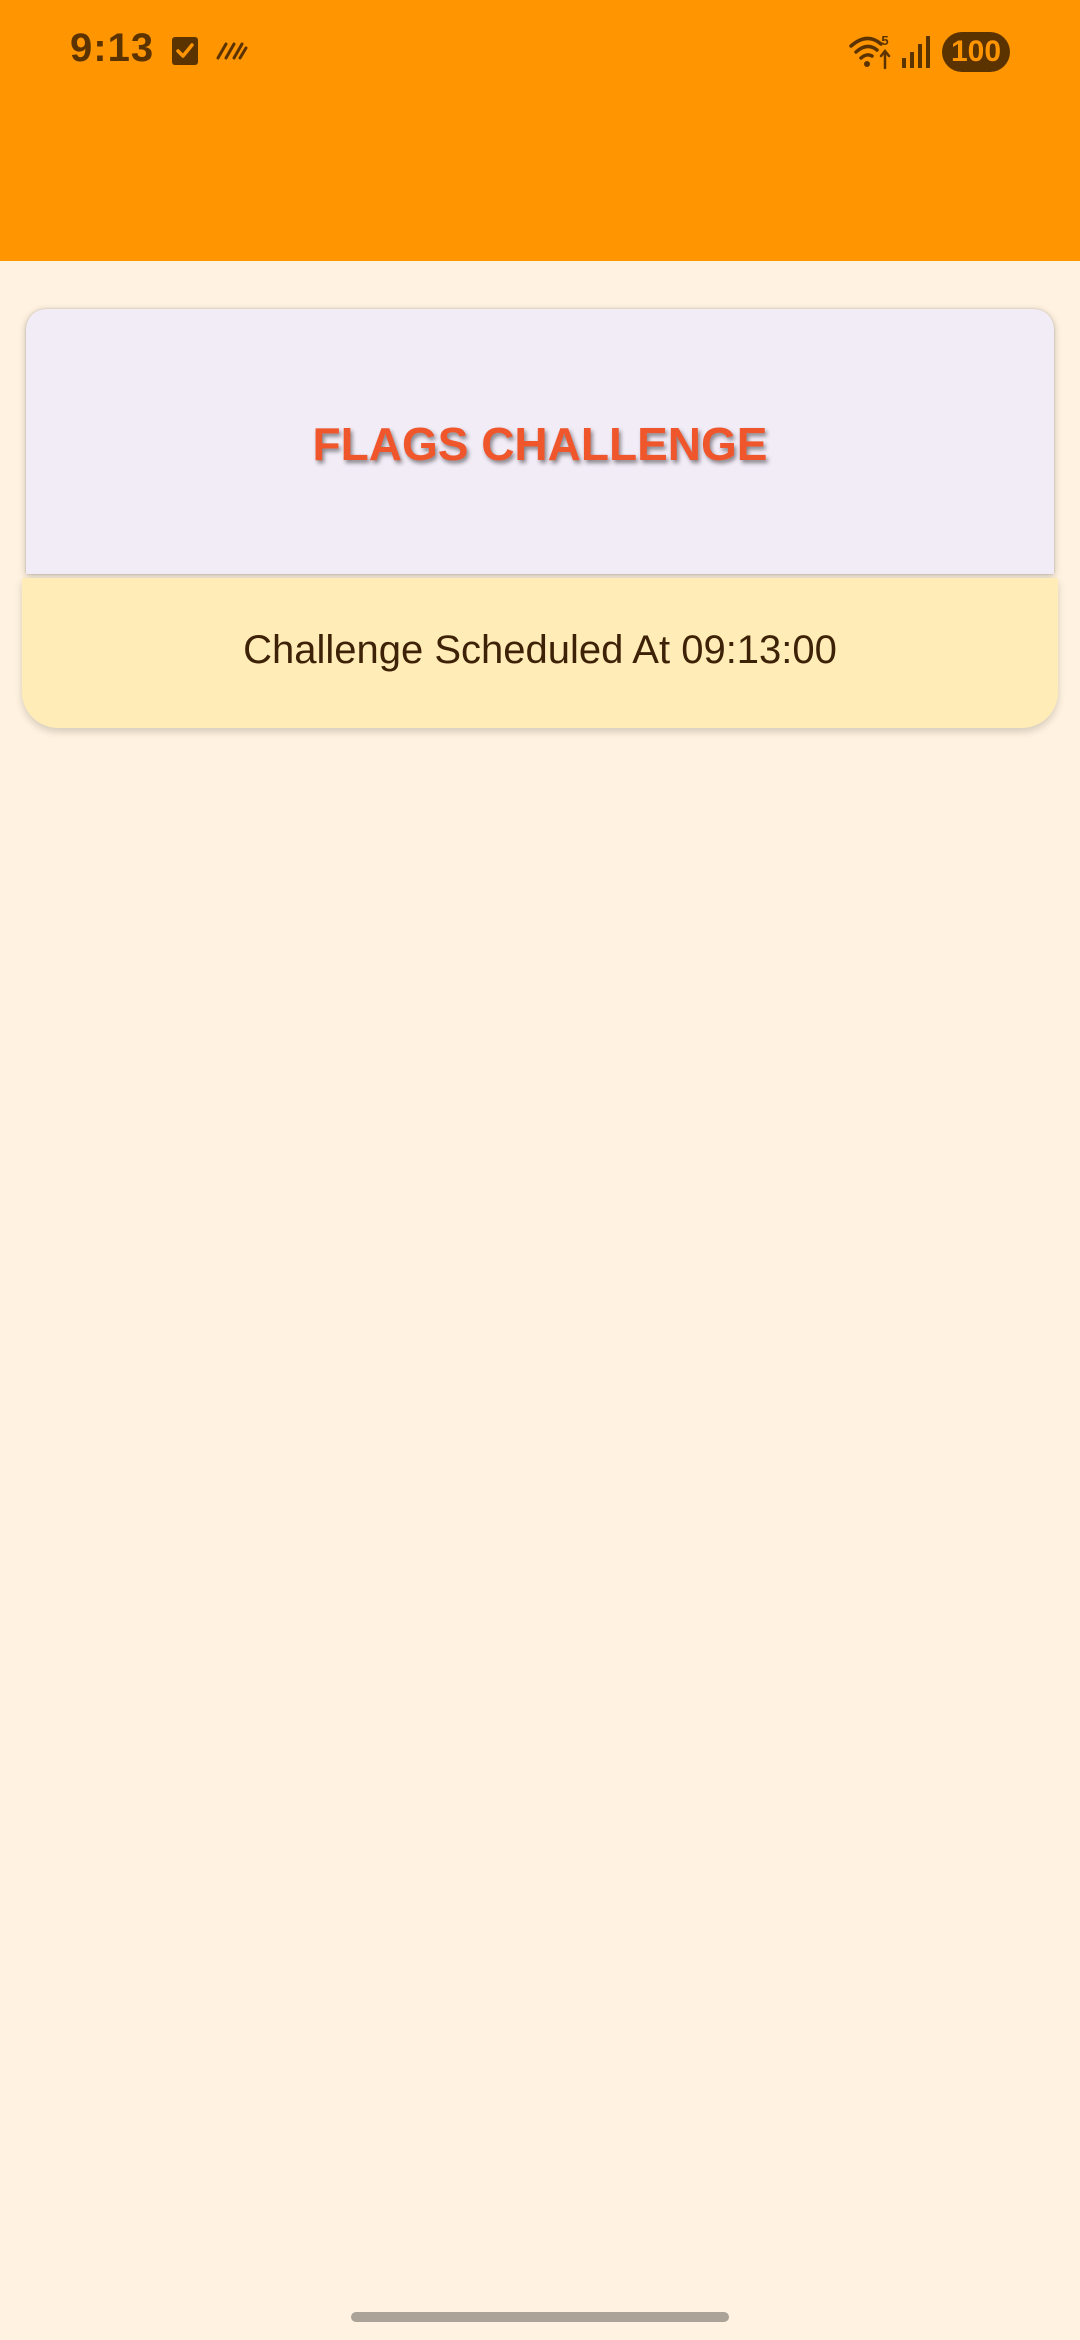  I want to click on status-time: 9:13, so click(112, 48).